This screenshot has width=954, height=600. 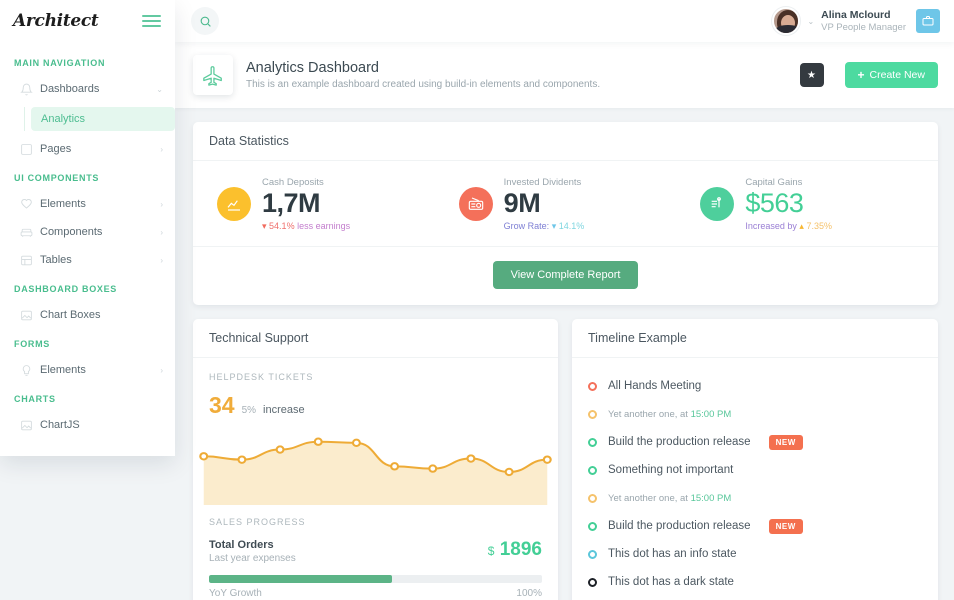 I want to click on sidebar-item-elements: Elements ›, so click(x=87, y=204).